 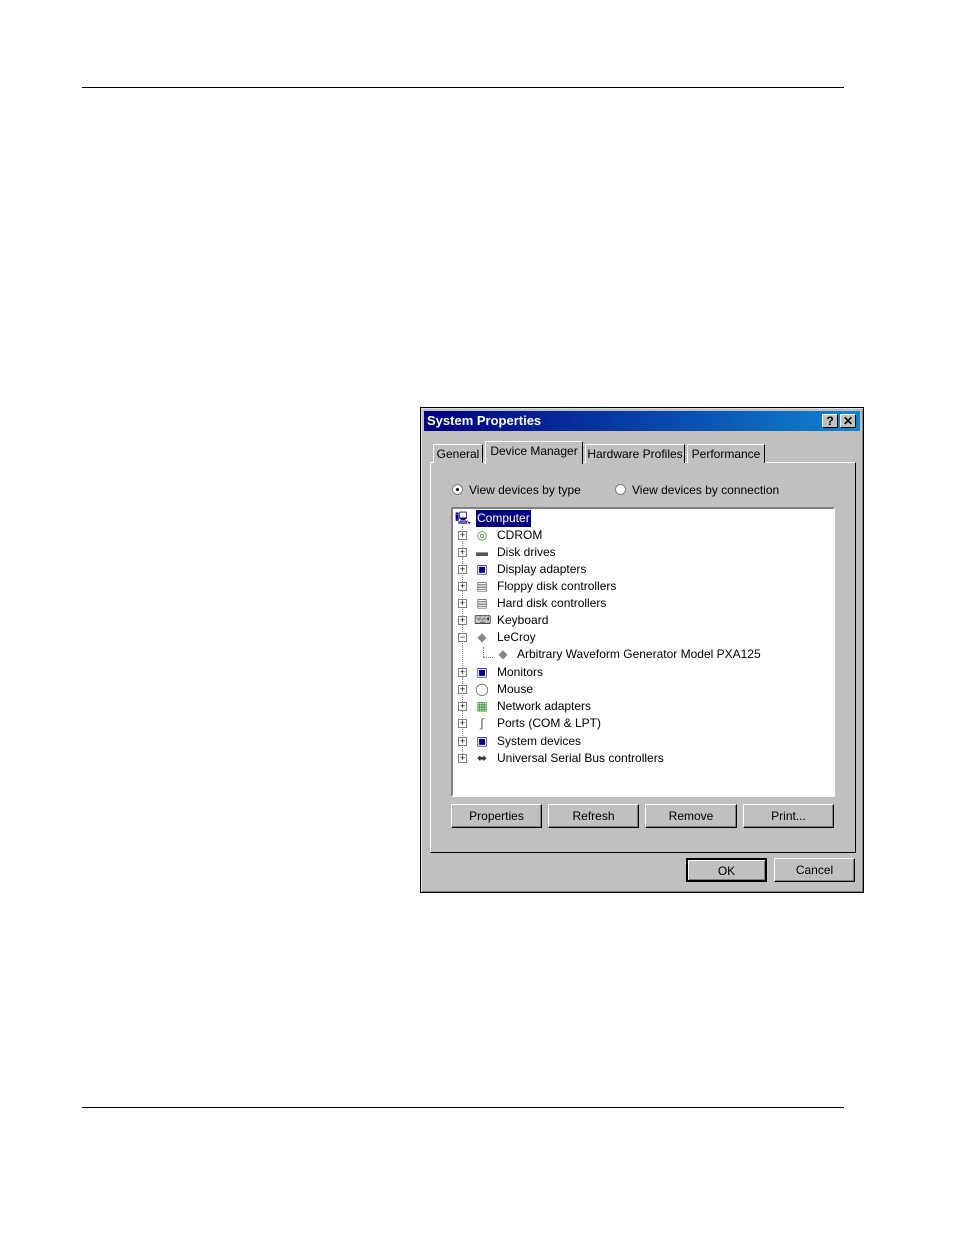 What do you see at coordinates (523, 620) in the screenshot?
I see `tree-item-label: Keyboard` at bounding box center [523, 620].